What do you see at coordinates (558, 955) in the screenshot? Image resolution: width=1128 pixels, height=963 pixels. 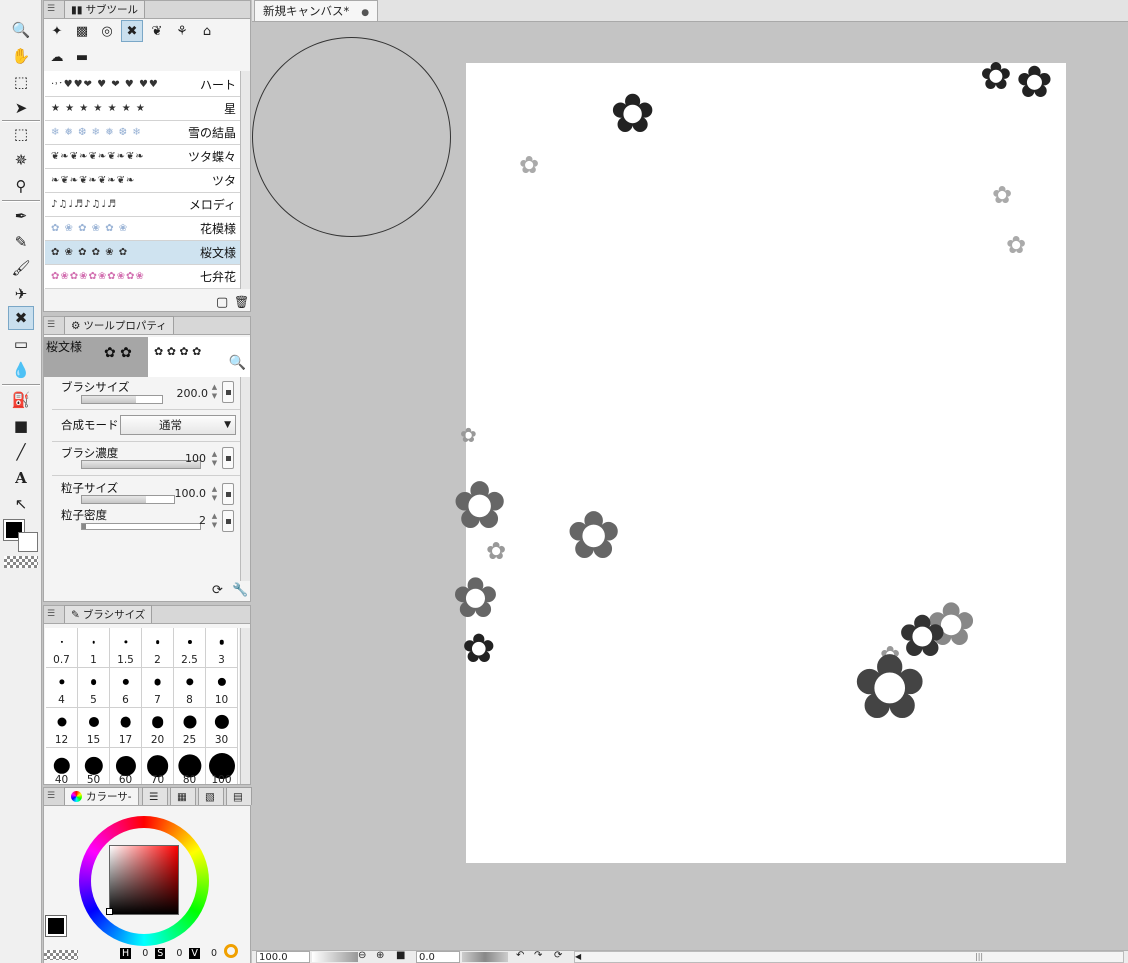 I see `reset-rotation-icon: ⟳` at bounding box center [558, 955].